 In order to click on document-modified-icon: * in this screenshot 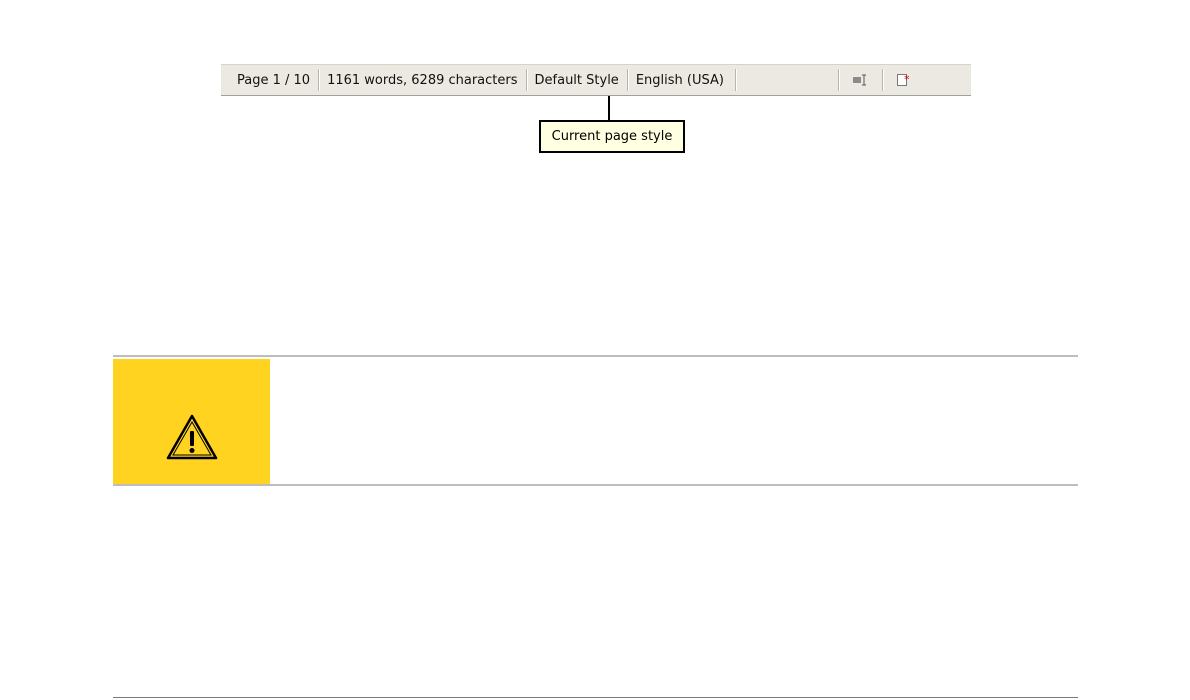, I will do `click(903, 79)`.